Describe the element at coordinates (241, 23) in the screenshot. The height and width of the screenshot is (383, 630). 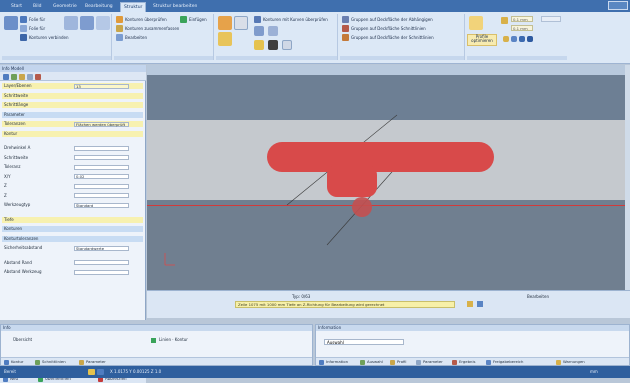
I see `window-icon` at that location.